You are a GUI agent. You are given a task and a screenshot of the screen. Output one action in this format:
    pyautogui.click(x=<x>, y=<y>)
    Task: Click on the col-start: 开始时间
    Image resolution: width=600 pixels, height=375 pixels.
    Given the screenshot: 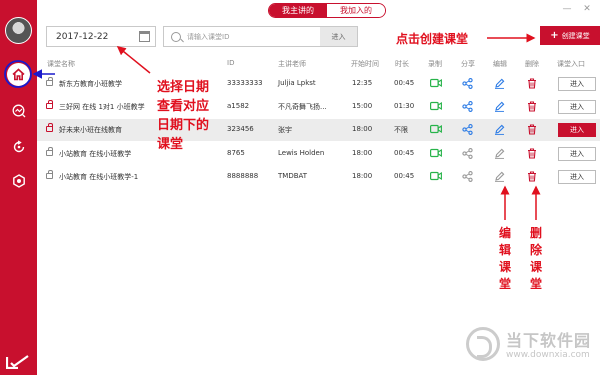 What is the action you would take?
    pyautogui.click(x=365, y=64)
    